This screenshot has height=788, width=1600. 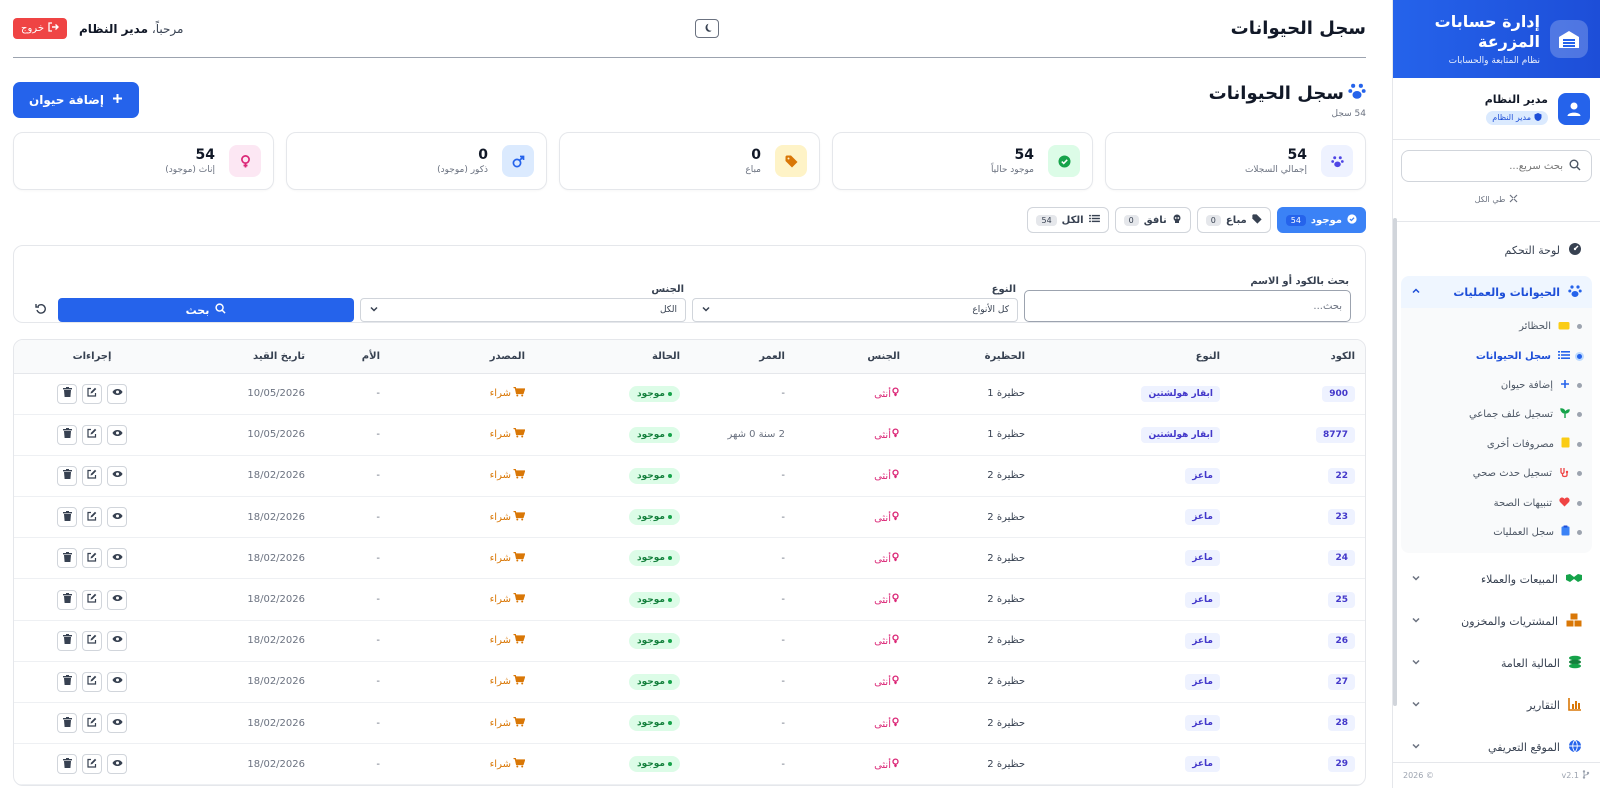 I want to click on nav-purchases: المشتريات والمخزون, so click(x=1496, y=621).